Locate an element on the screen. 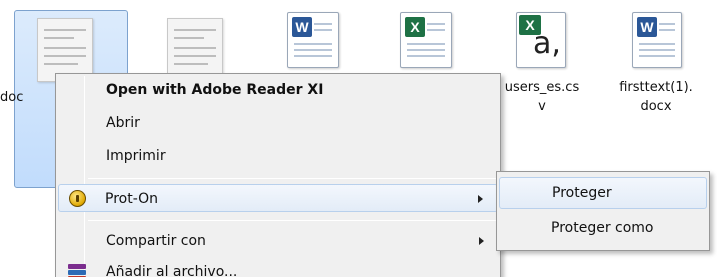 The image size is (717, 277). menu-item-prot-on: Prot-On is located at coordinates (278, 198).